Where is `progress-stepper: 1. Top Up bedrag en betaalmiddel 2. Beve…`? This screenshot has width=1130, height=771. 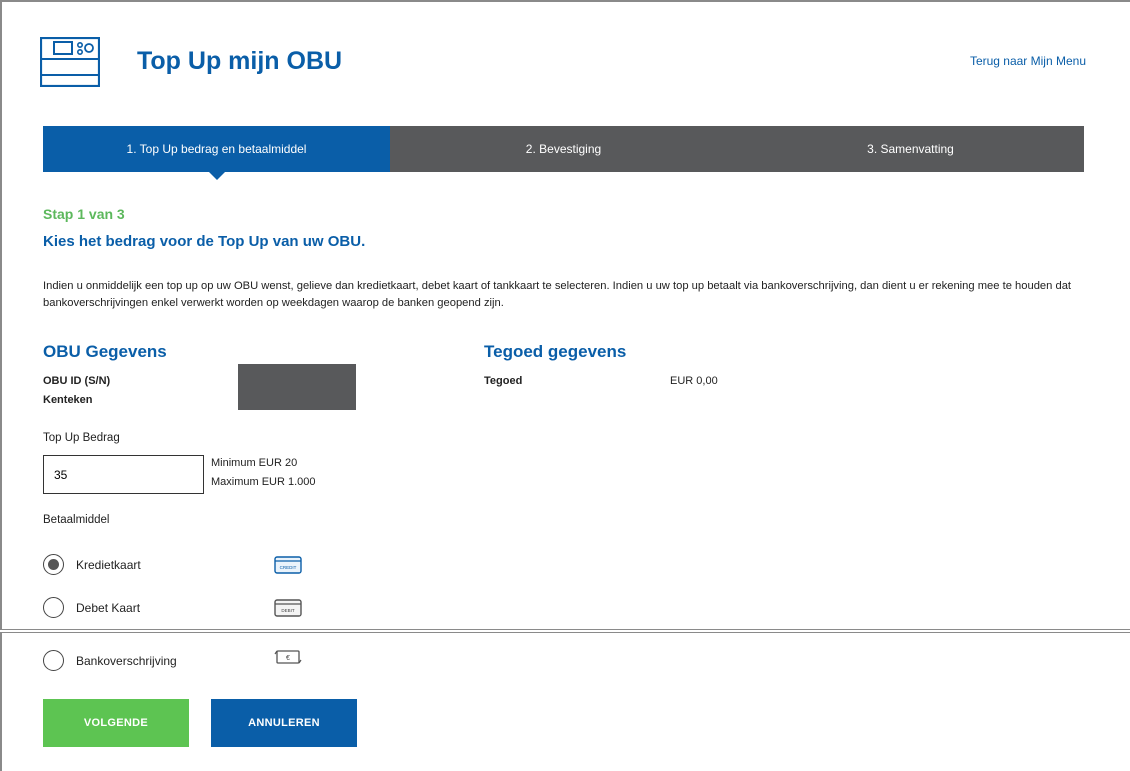
progress-stepper: 1. Top Up bedrag en betaalmiddel 2. Beve… is located at coordinates (563, 153).